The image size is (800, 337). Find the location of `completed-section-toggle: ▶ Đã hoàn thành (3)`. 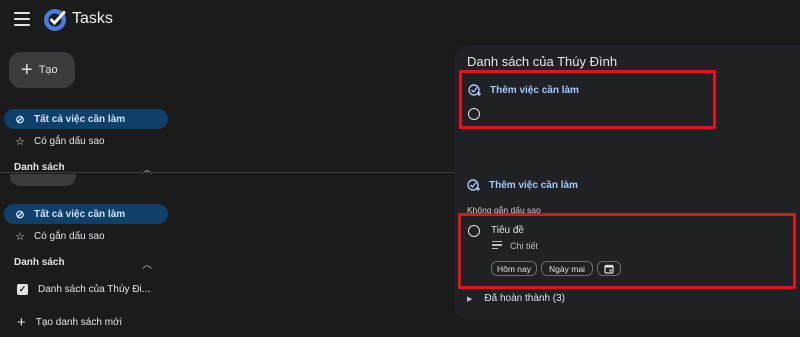

completed-section-toggle: ▶ Đã hoàn thành (3) is located at coordinates (516, 298).